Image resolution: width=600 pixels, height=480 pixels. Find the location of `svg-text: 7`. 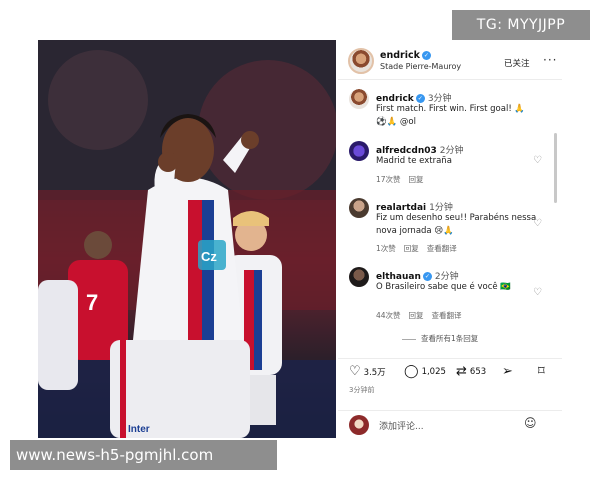

svg-text: 7 is located at coordinates (92, 302).